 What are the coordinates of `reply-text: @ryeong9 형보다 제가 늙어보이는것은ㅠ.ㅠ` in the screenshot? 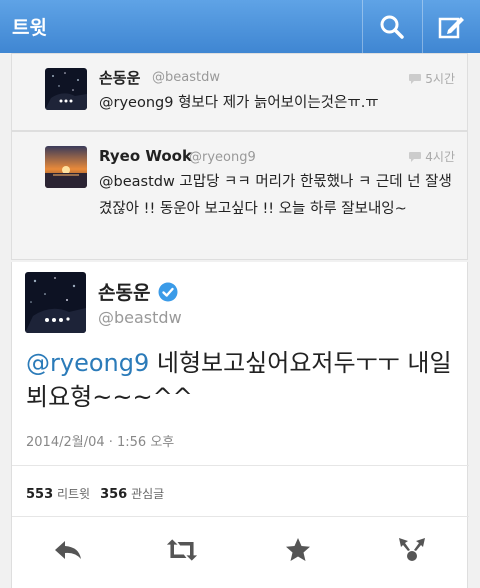 It's located at (239, 103).